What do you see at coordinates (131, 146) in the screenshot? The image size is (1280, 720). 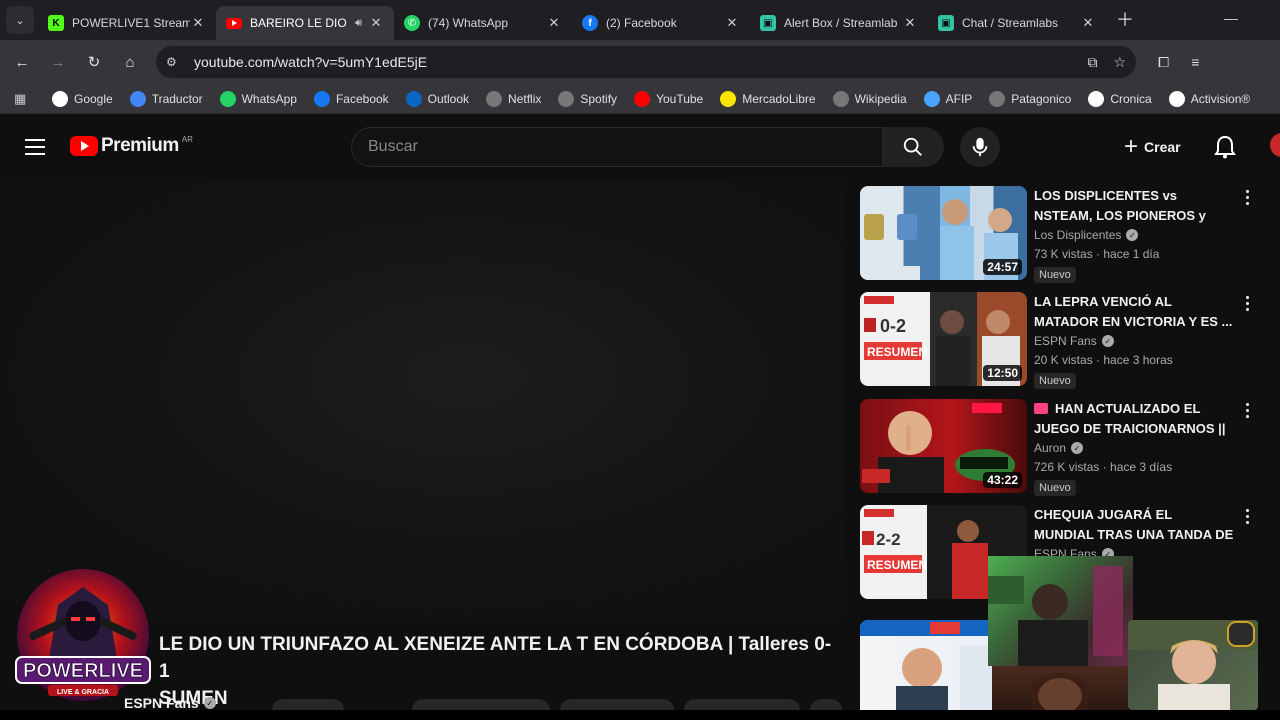 I see `youtube-premium-logo: Premium AR` at bounding box center [131, 146].